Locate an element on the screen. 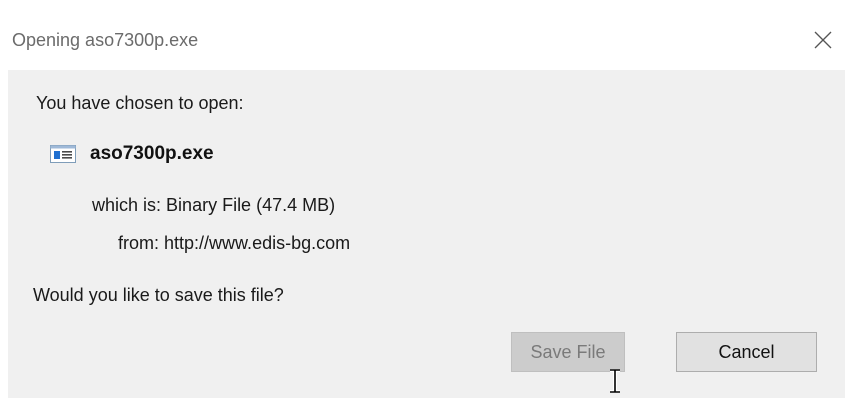 The image size is (845, 398). save-file-button: Save File is located at coordinates (568, 352).